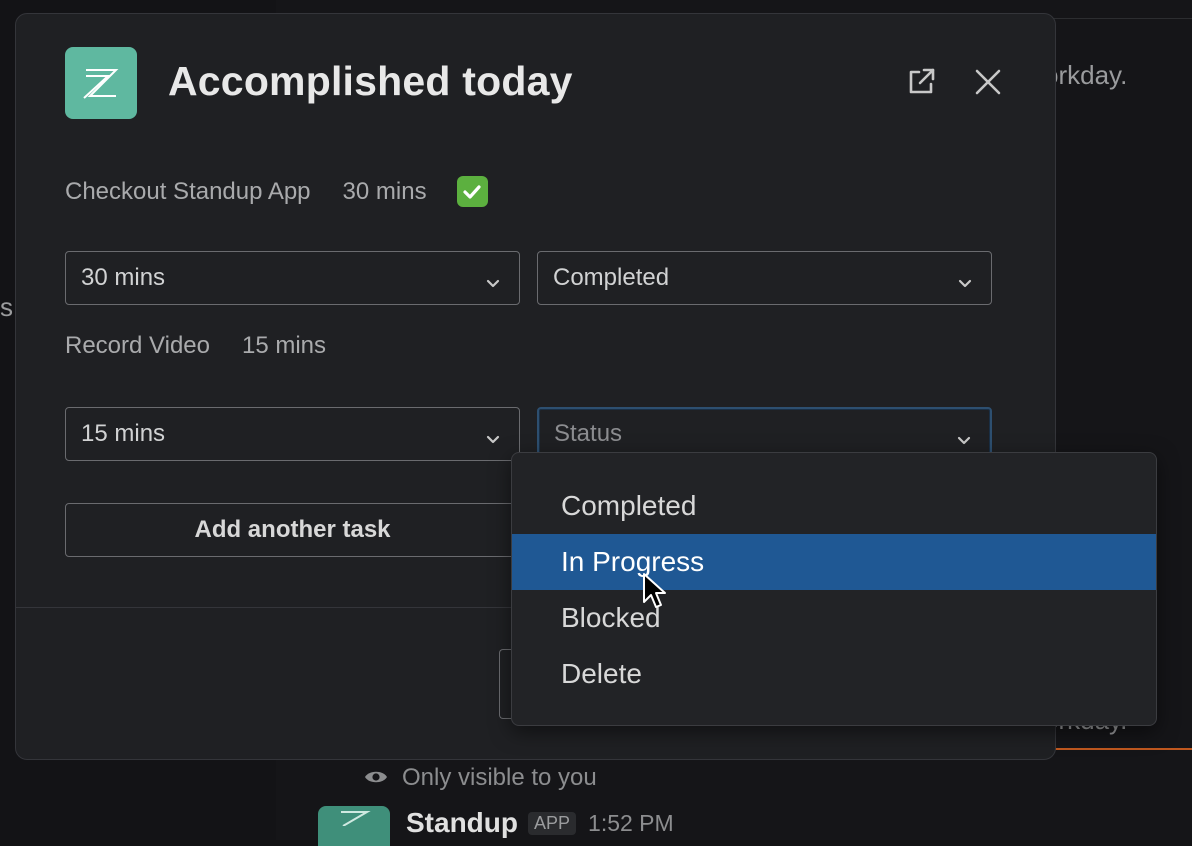 This screenshot has width=1192, height=846. I want to click on zapier-z-icon, so click(101, 83).